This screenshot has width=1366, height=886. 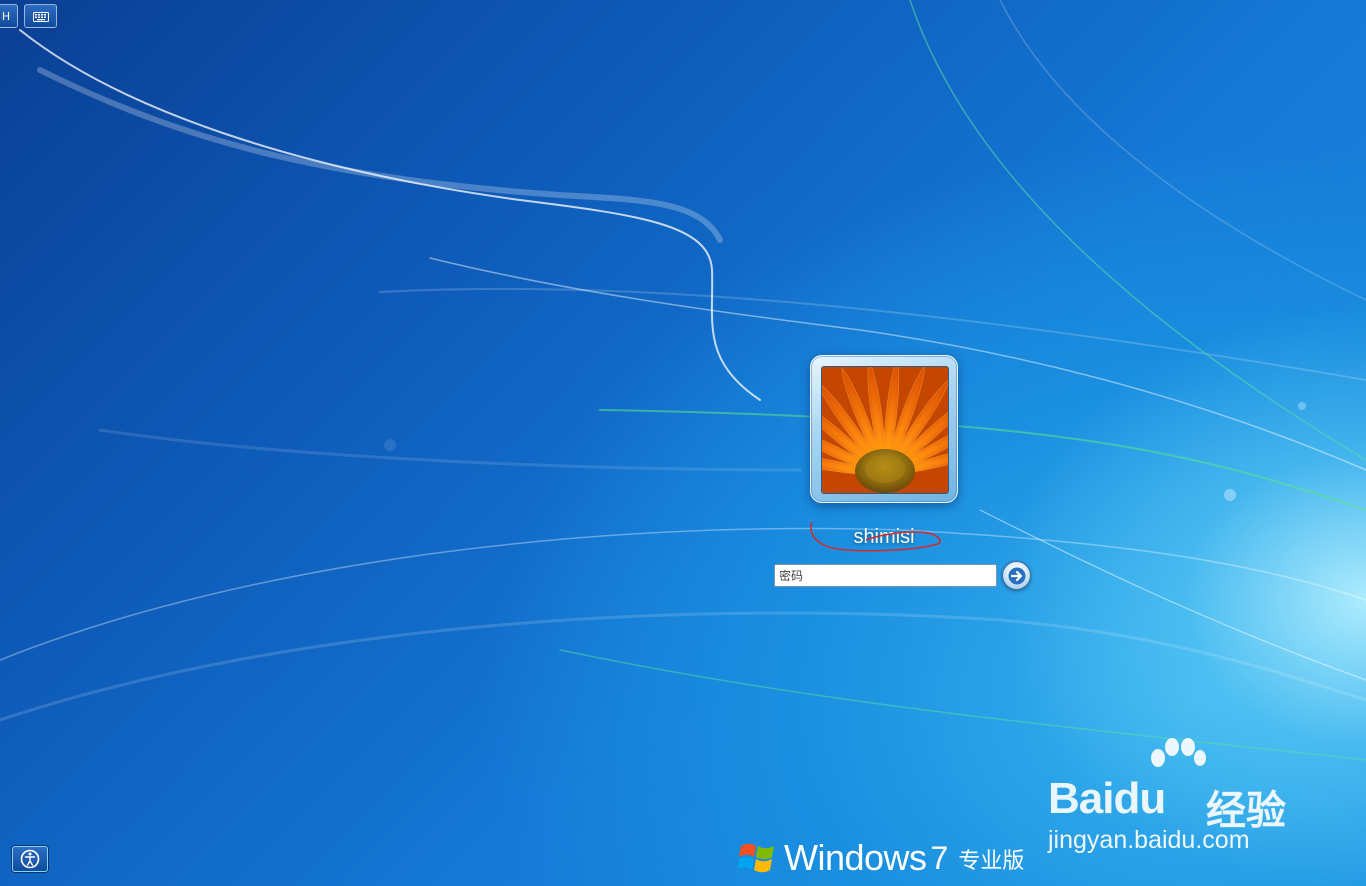 I want to click on watermark-brand-tail: du, so click(x=1139, y=798).